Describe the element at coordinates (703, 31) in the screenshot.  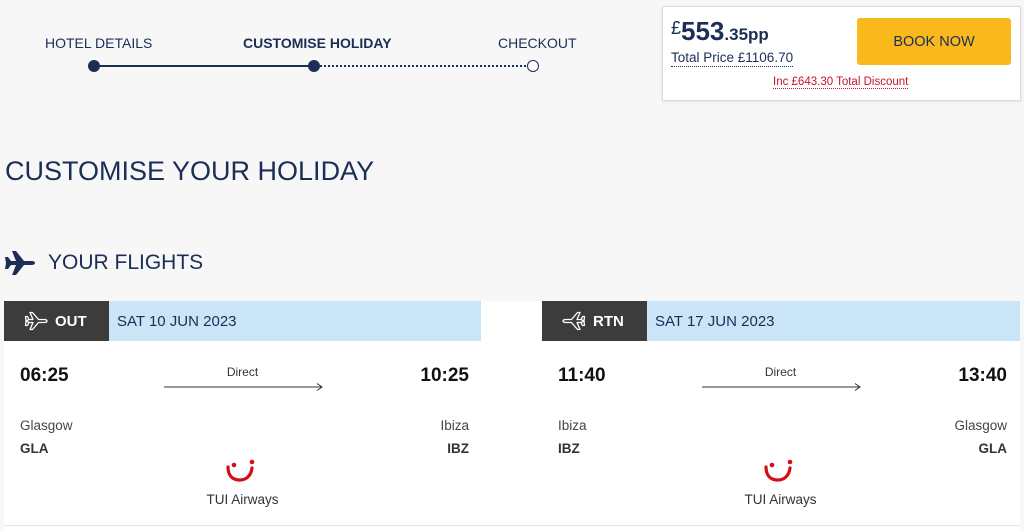
I see `price-integer: 553` at that location.